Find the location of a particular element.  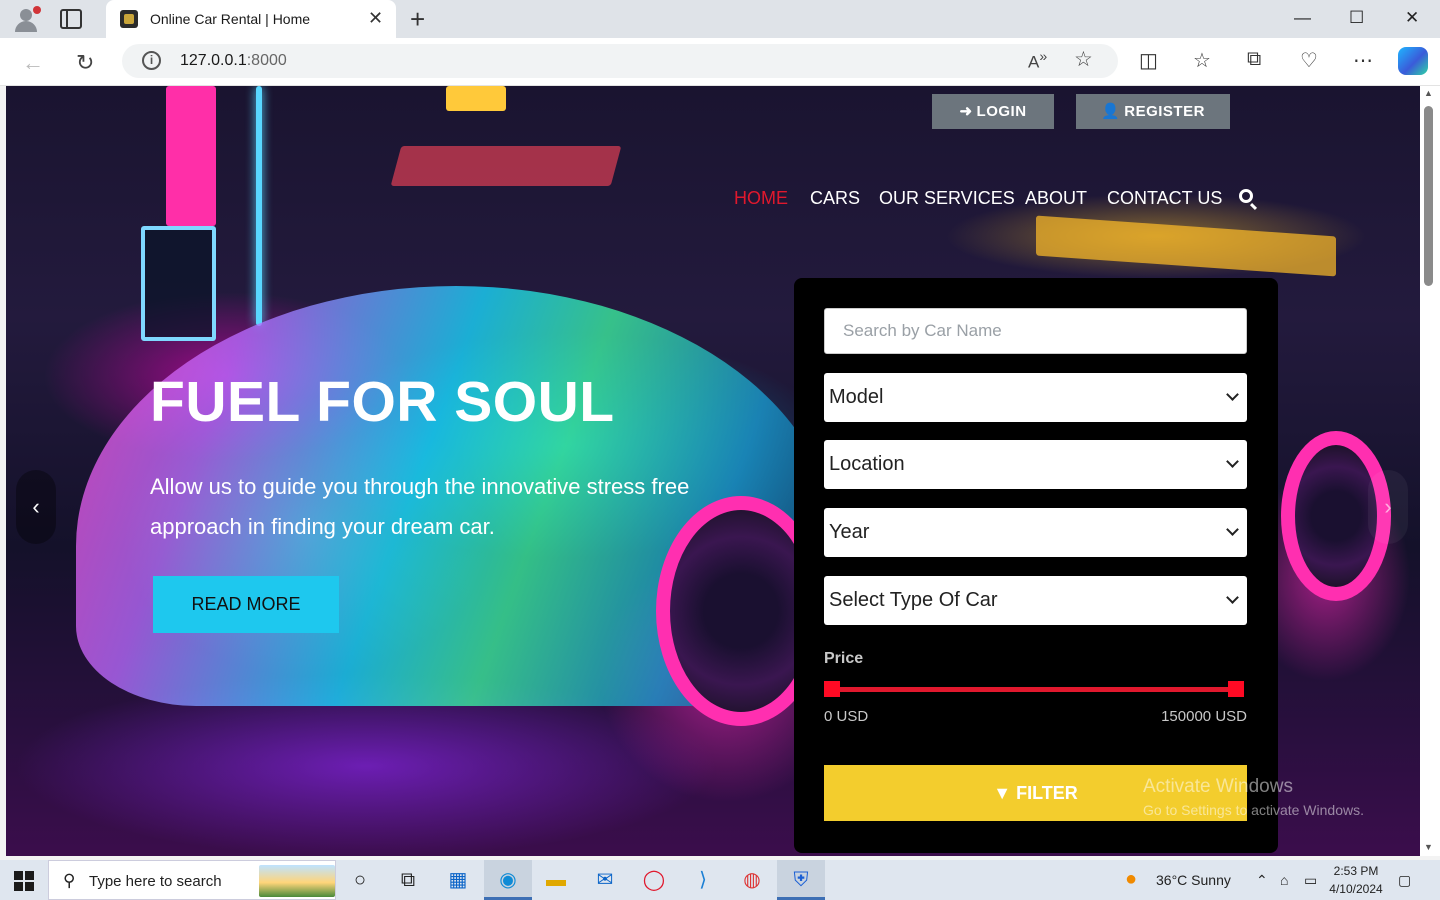

nav-contact-us: CONTACT US is located at coordinates (1164, 198).